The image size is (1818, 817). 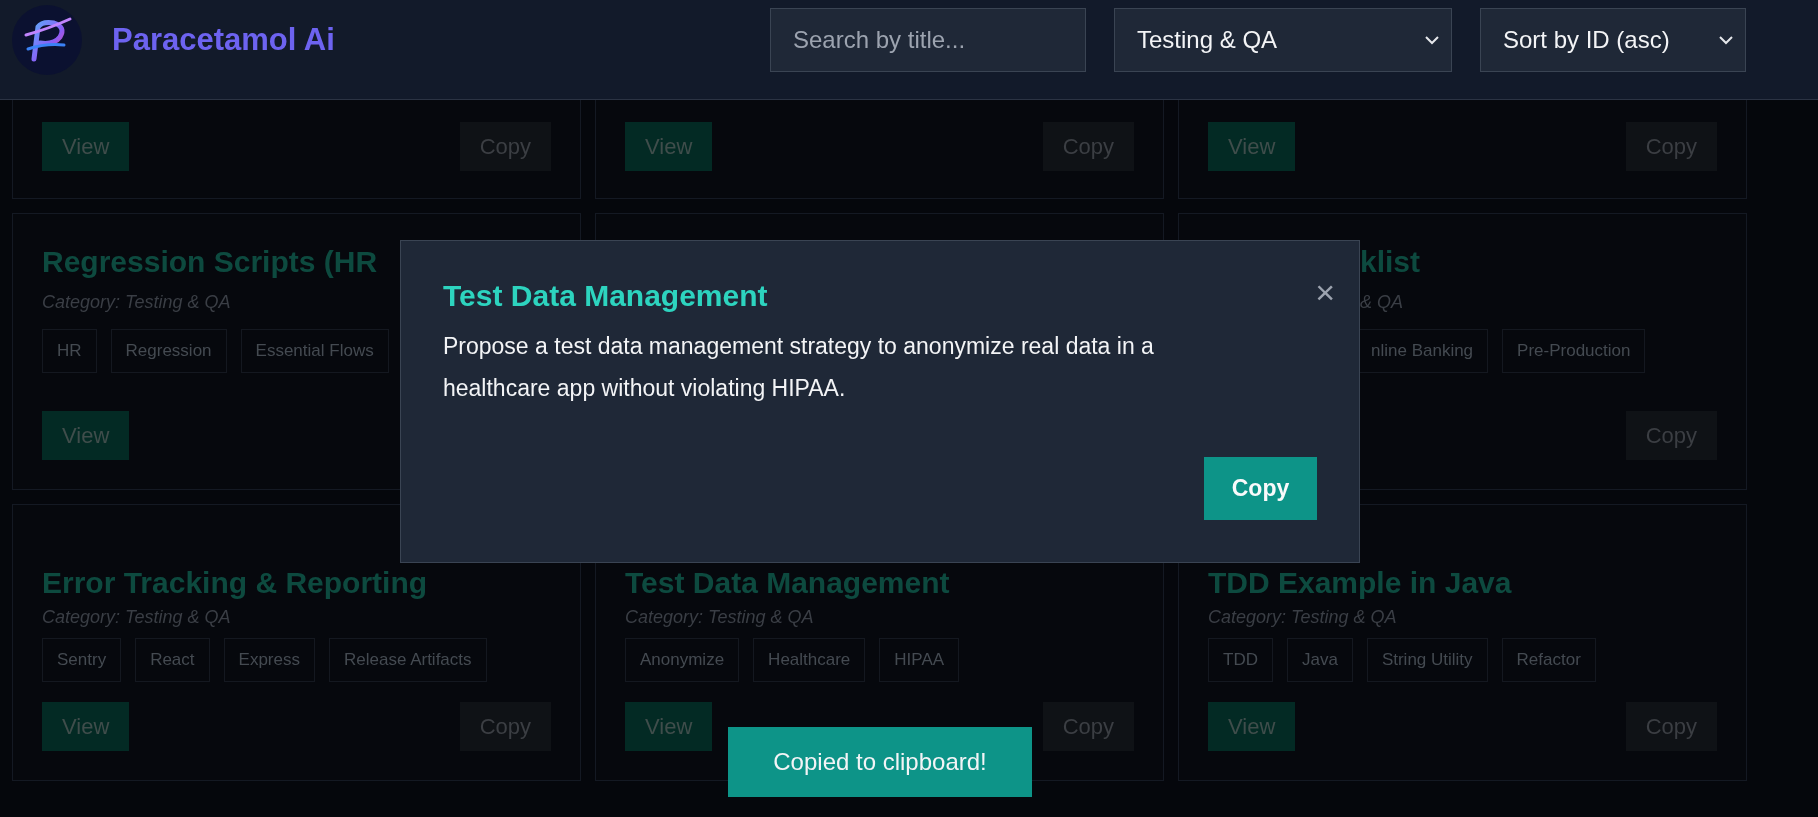 I want to click on card-title: TDD Example in Java, so click(x=1360, y=583).